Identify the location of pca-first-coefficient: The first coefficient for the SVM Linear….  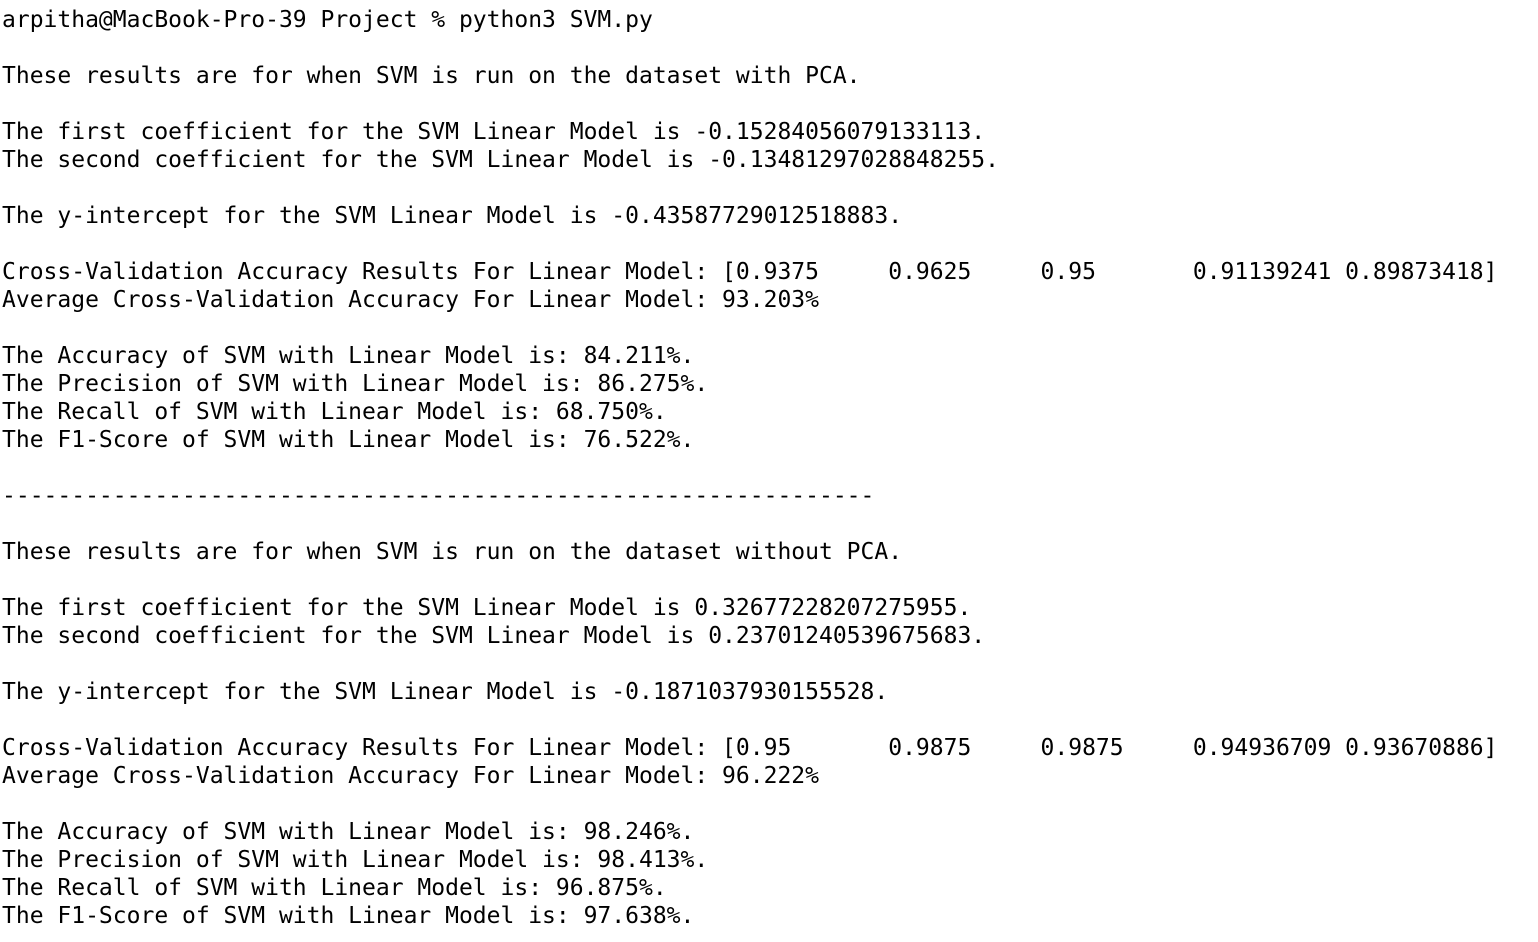
(494, 132).